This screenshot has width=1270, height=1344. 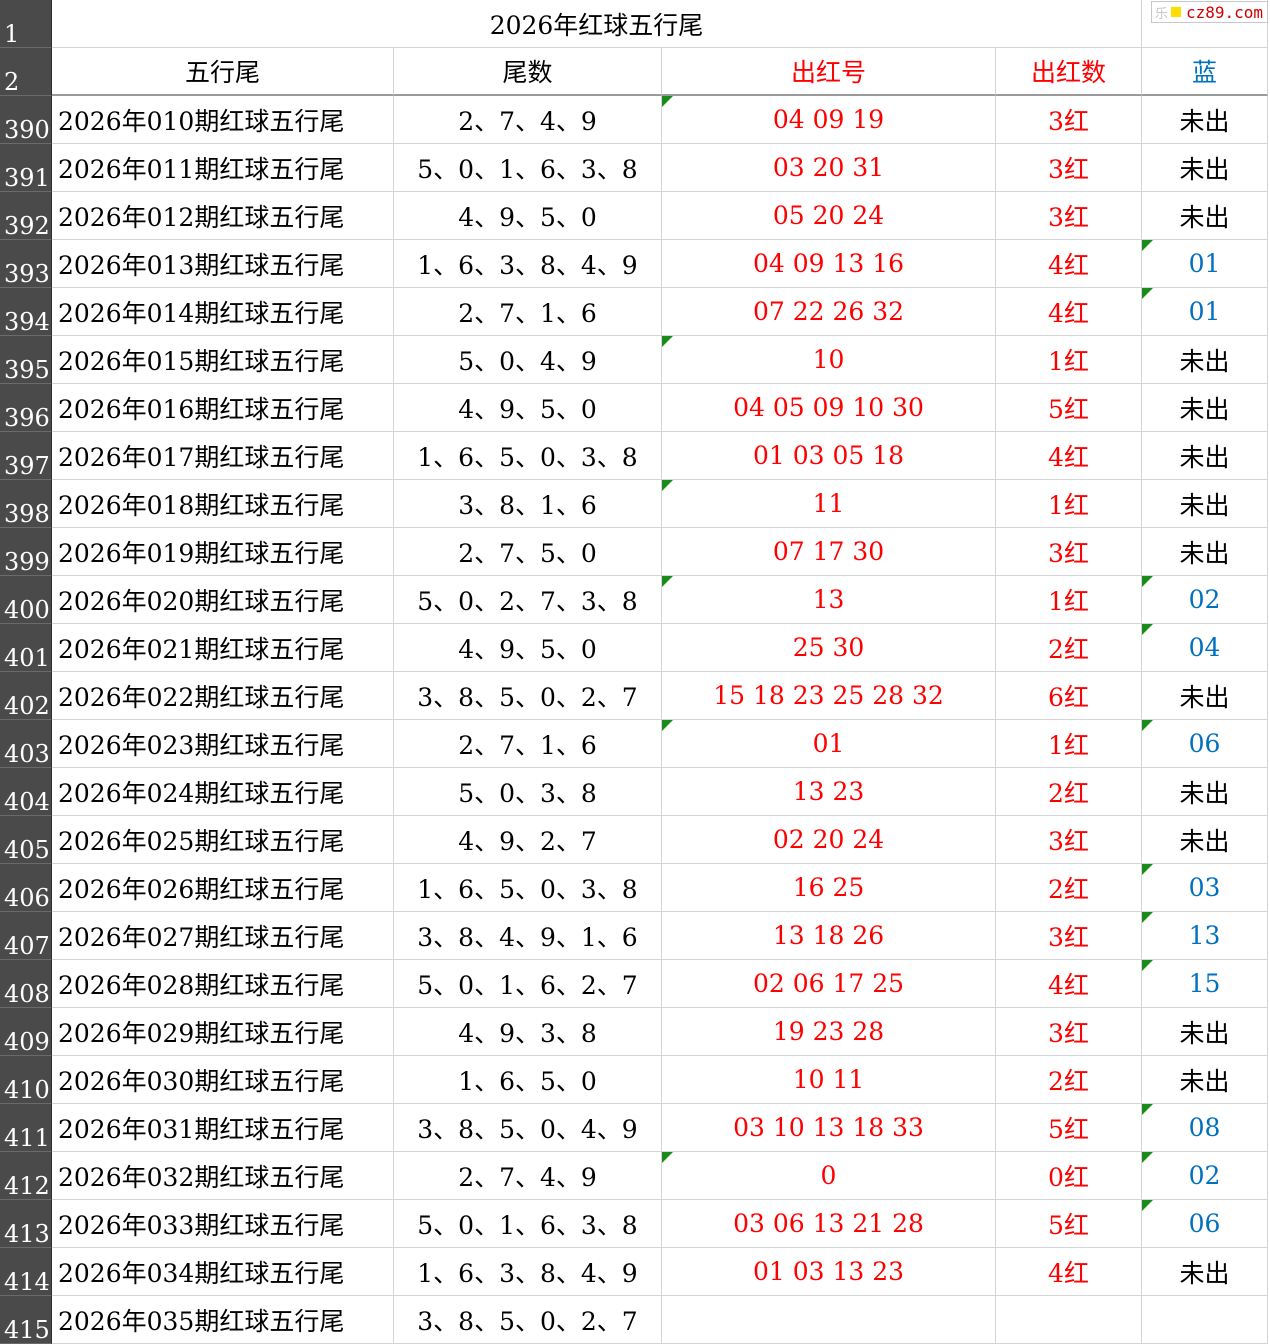 I want to click on tails-cell: 1、6、5、0、3、8, so click(x=528, y=456).